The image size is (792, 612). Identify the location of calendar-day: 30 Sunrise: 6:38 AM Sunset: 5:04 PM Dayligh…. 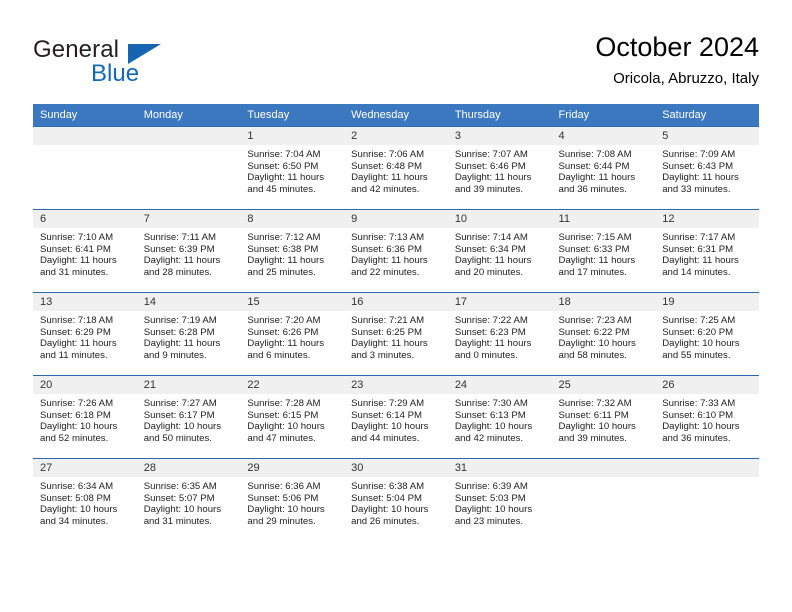
(396, 499).